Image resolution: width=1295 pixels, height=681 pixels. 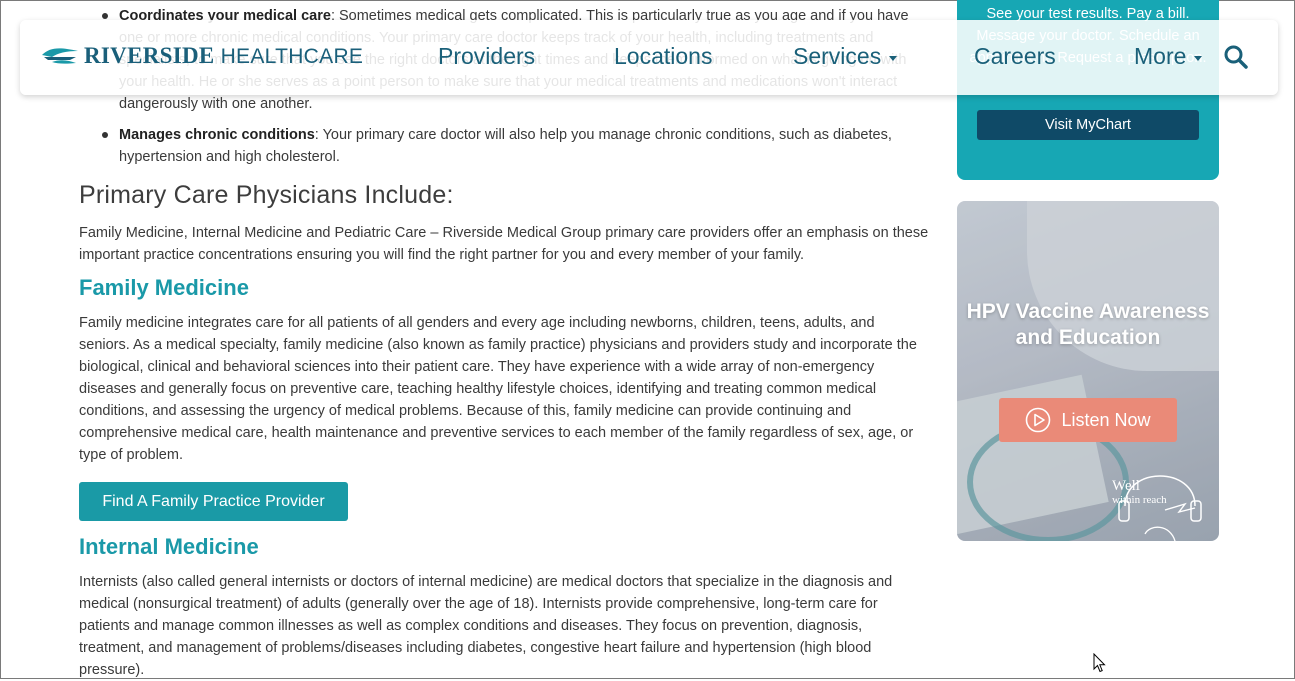 What do you see at coordinates (164, 287) in the screenshot?
I see `family-medicine-heading: Family Medicine` at bounding box center [164, 287].